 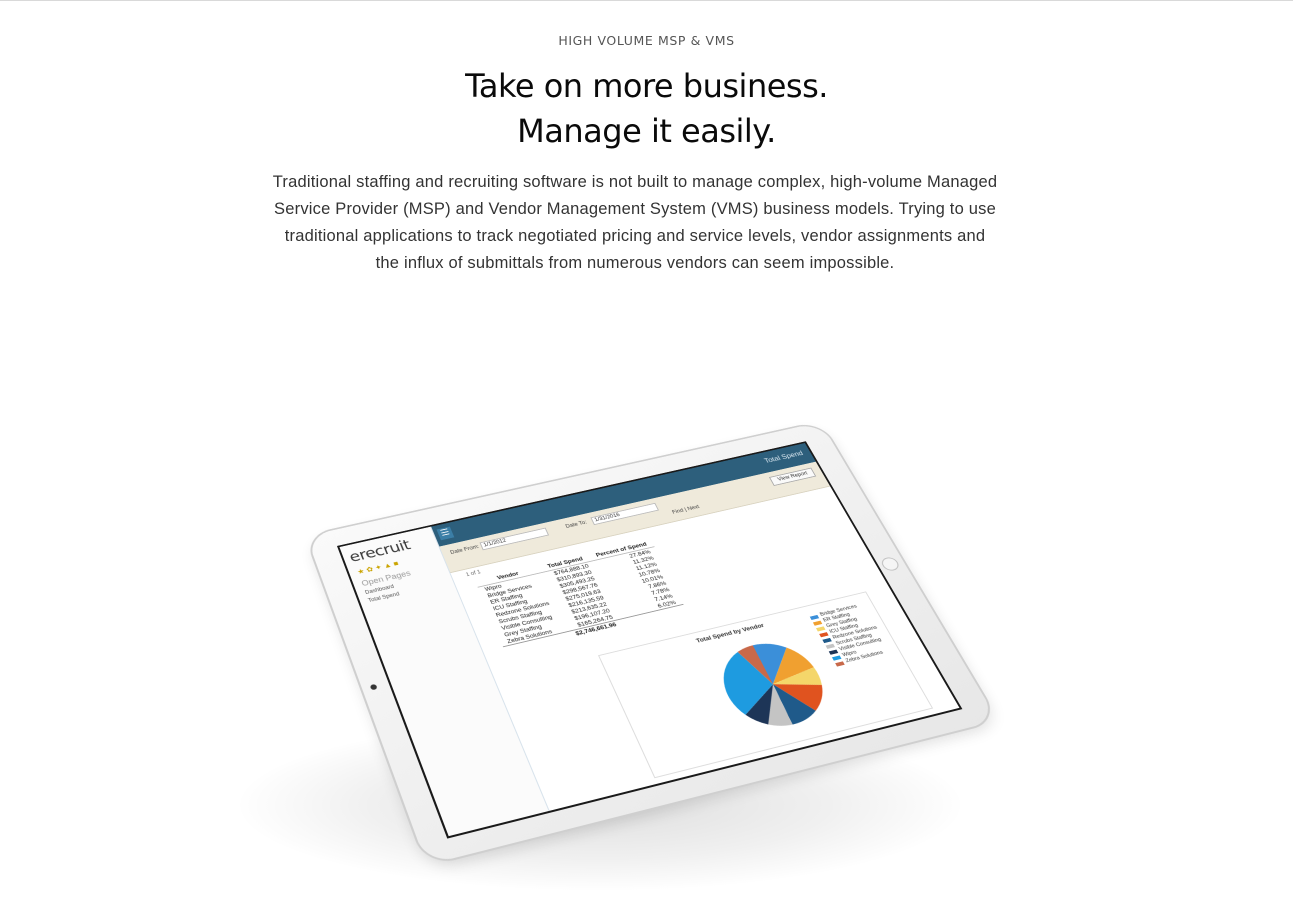 What do you see at coordinates (473, 573) in the screenshot?
I see `report-pager: 1 of 1` at bounding box center [473, 573].